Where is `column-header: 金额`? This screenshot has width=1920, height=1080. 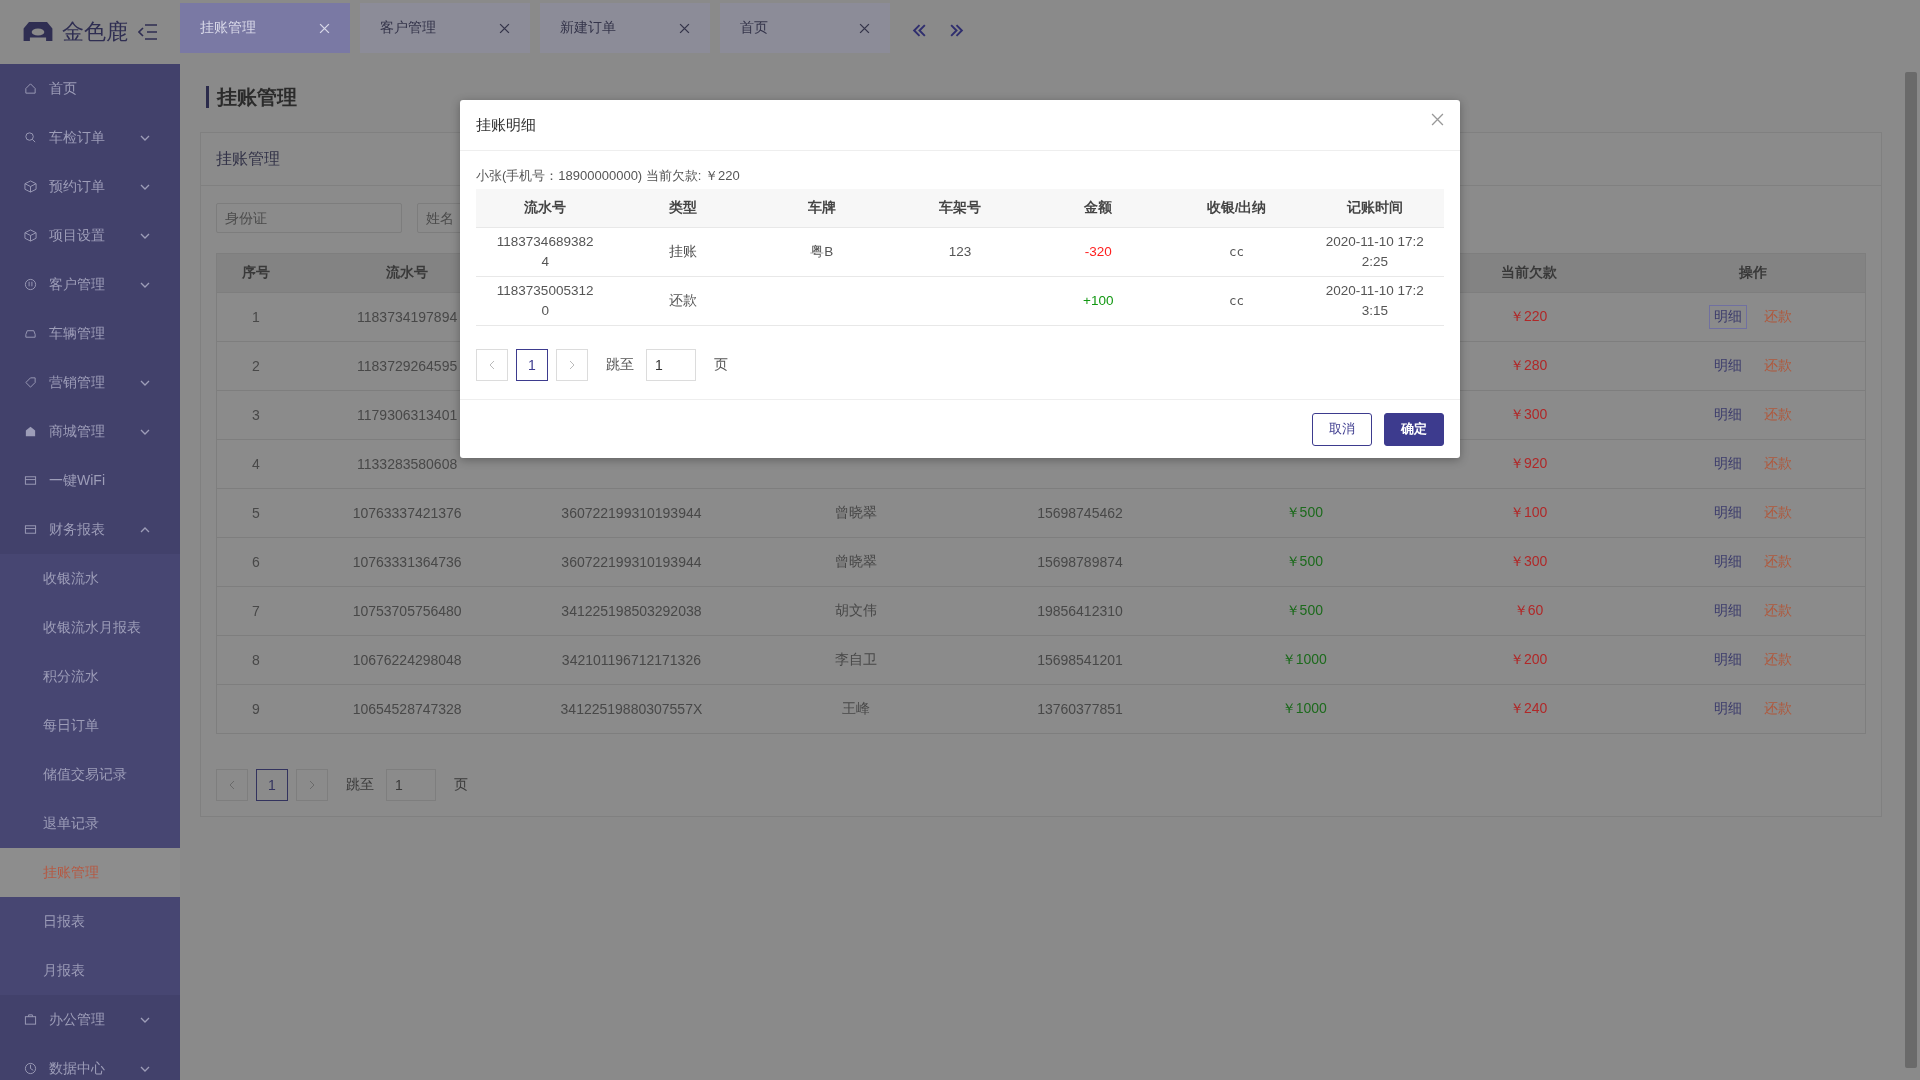
column-header: 金额 is located at coordinates (1098, 208).